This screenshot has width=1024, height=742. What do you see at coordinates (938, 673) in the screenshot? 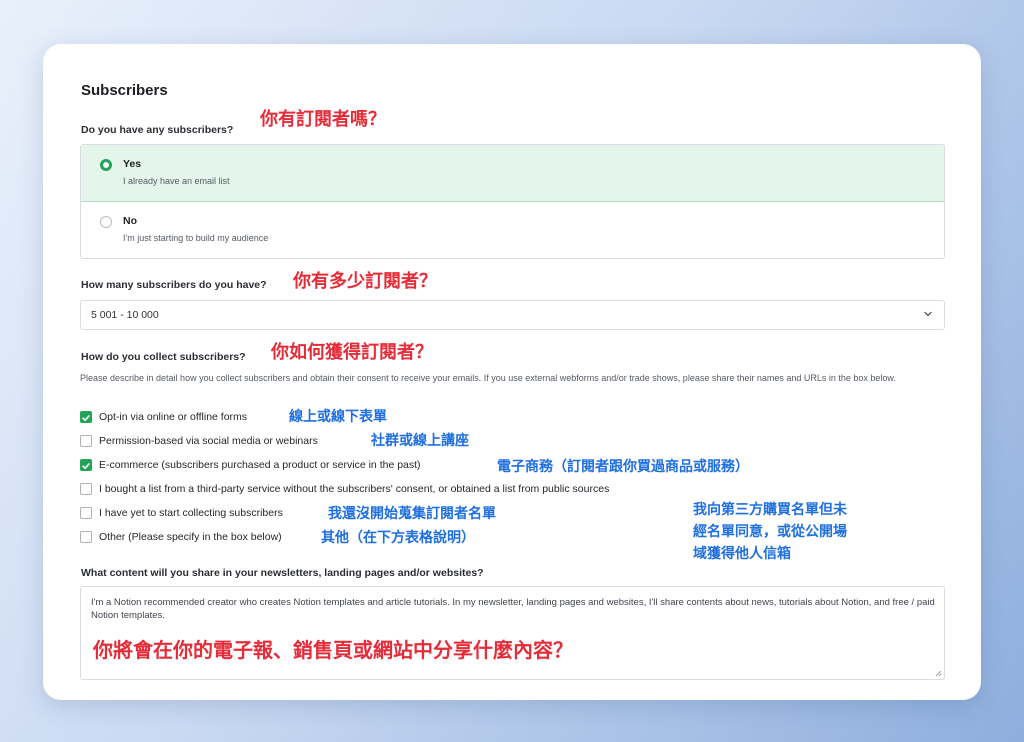
I see `resize-grip-icon` at bounding box center [938, 673].